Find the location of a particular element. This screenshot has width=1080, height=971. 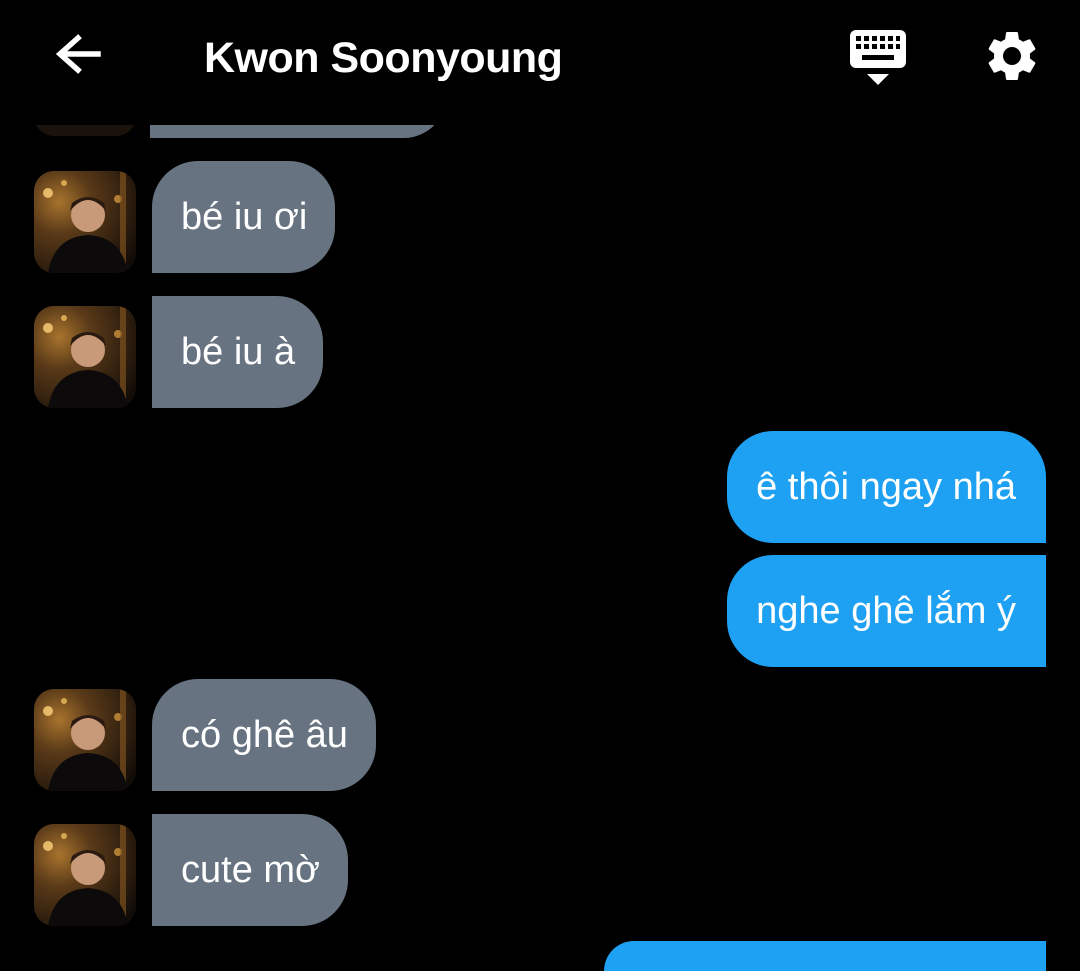

message-bubble-incoming: có ghê âu is located at coordinates (264, 735).